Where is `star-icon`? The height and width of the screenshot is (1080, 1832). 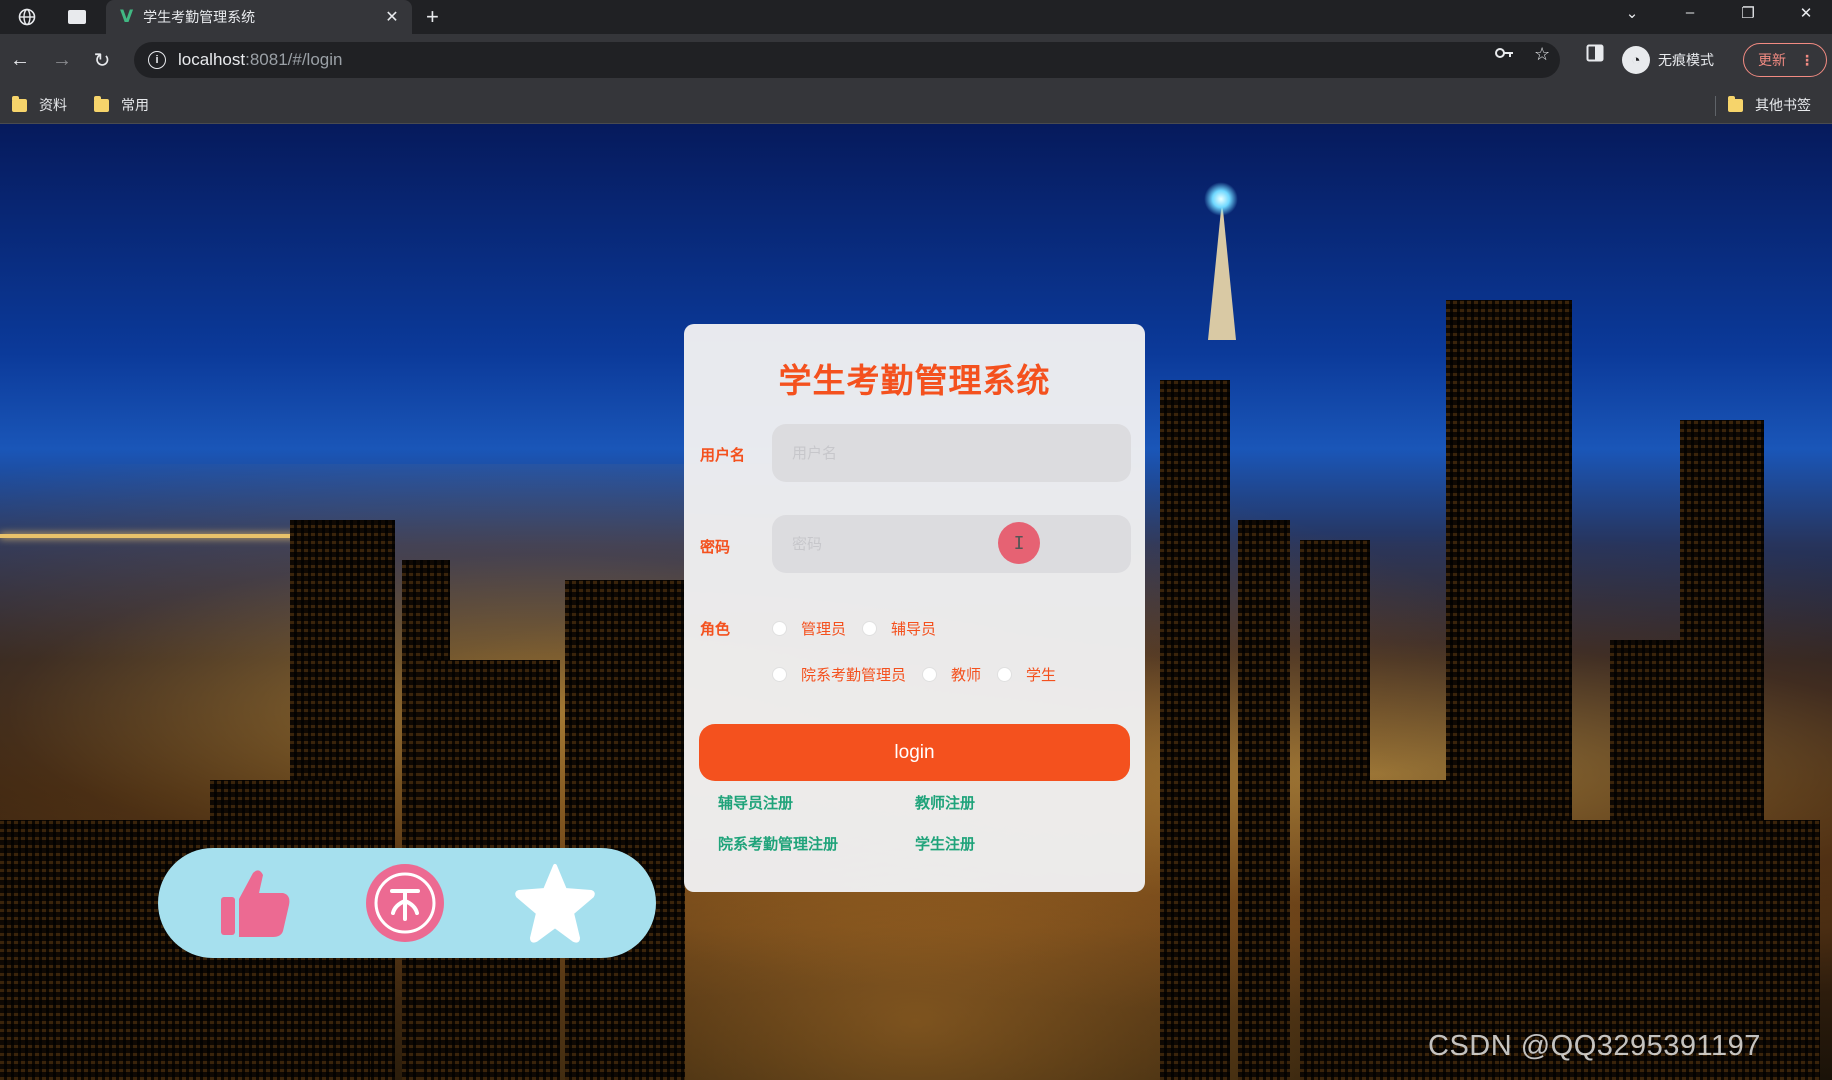 star-icon is located at coordinates (555, 903).